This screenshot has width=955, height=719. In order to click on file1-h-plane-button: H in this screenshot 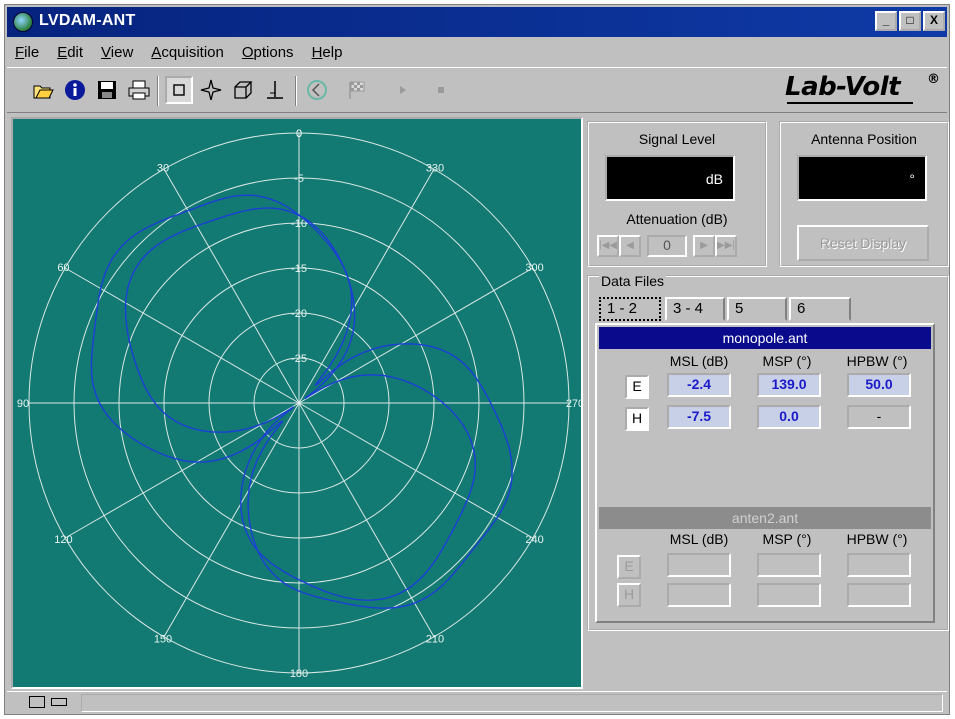, I will do `click(637, 419)`.